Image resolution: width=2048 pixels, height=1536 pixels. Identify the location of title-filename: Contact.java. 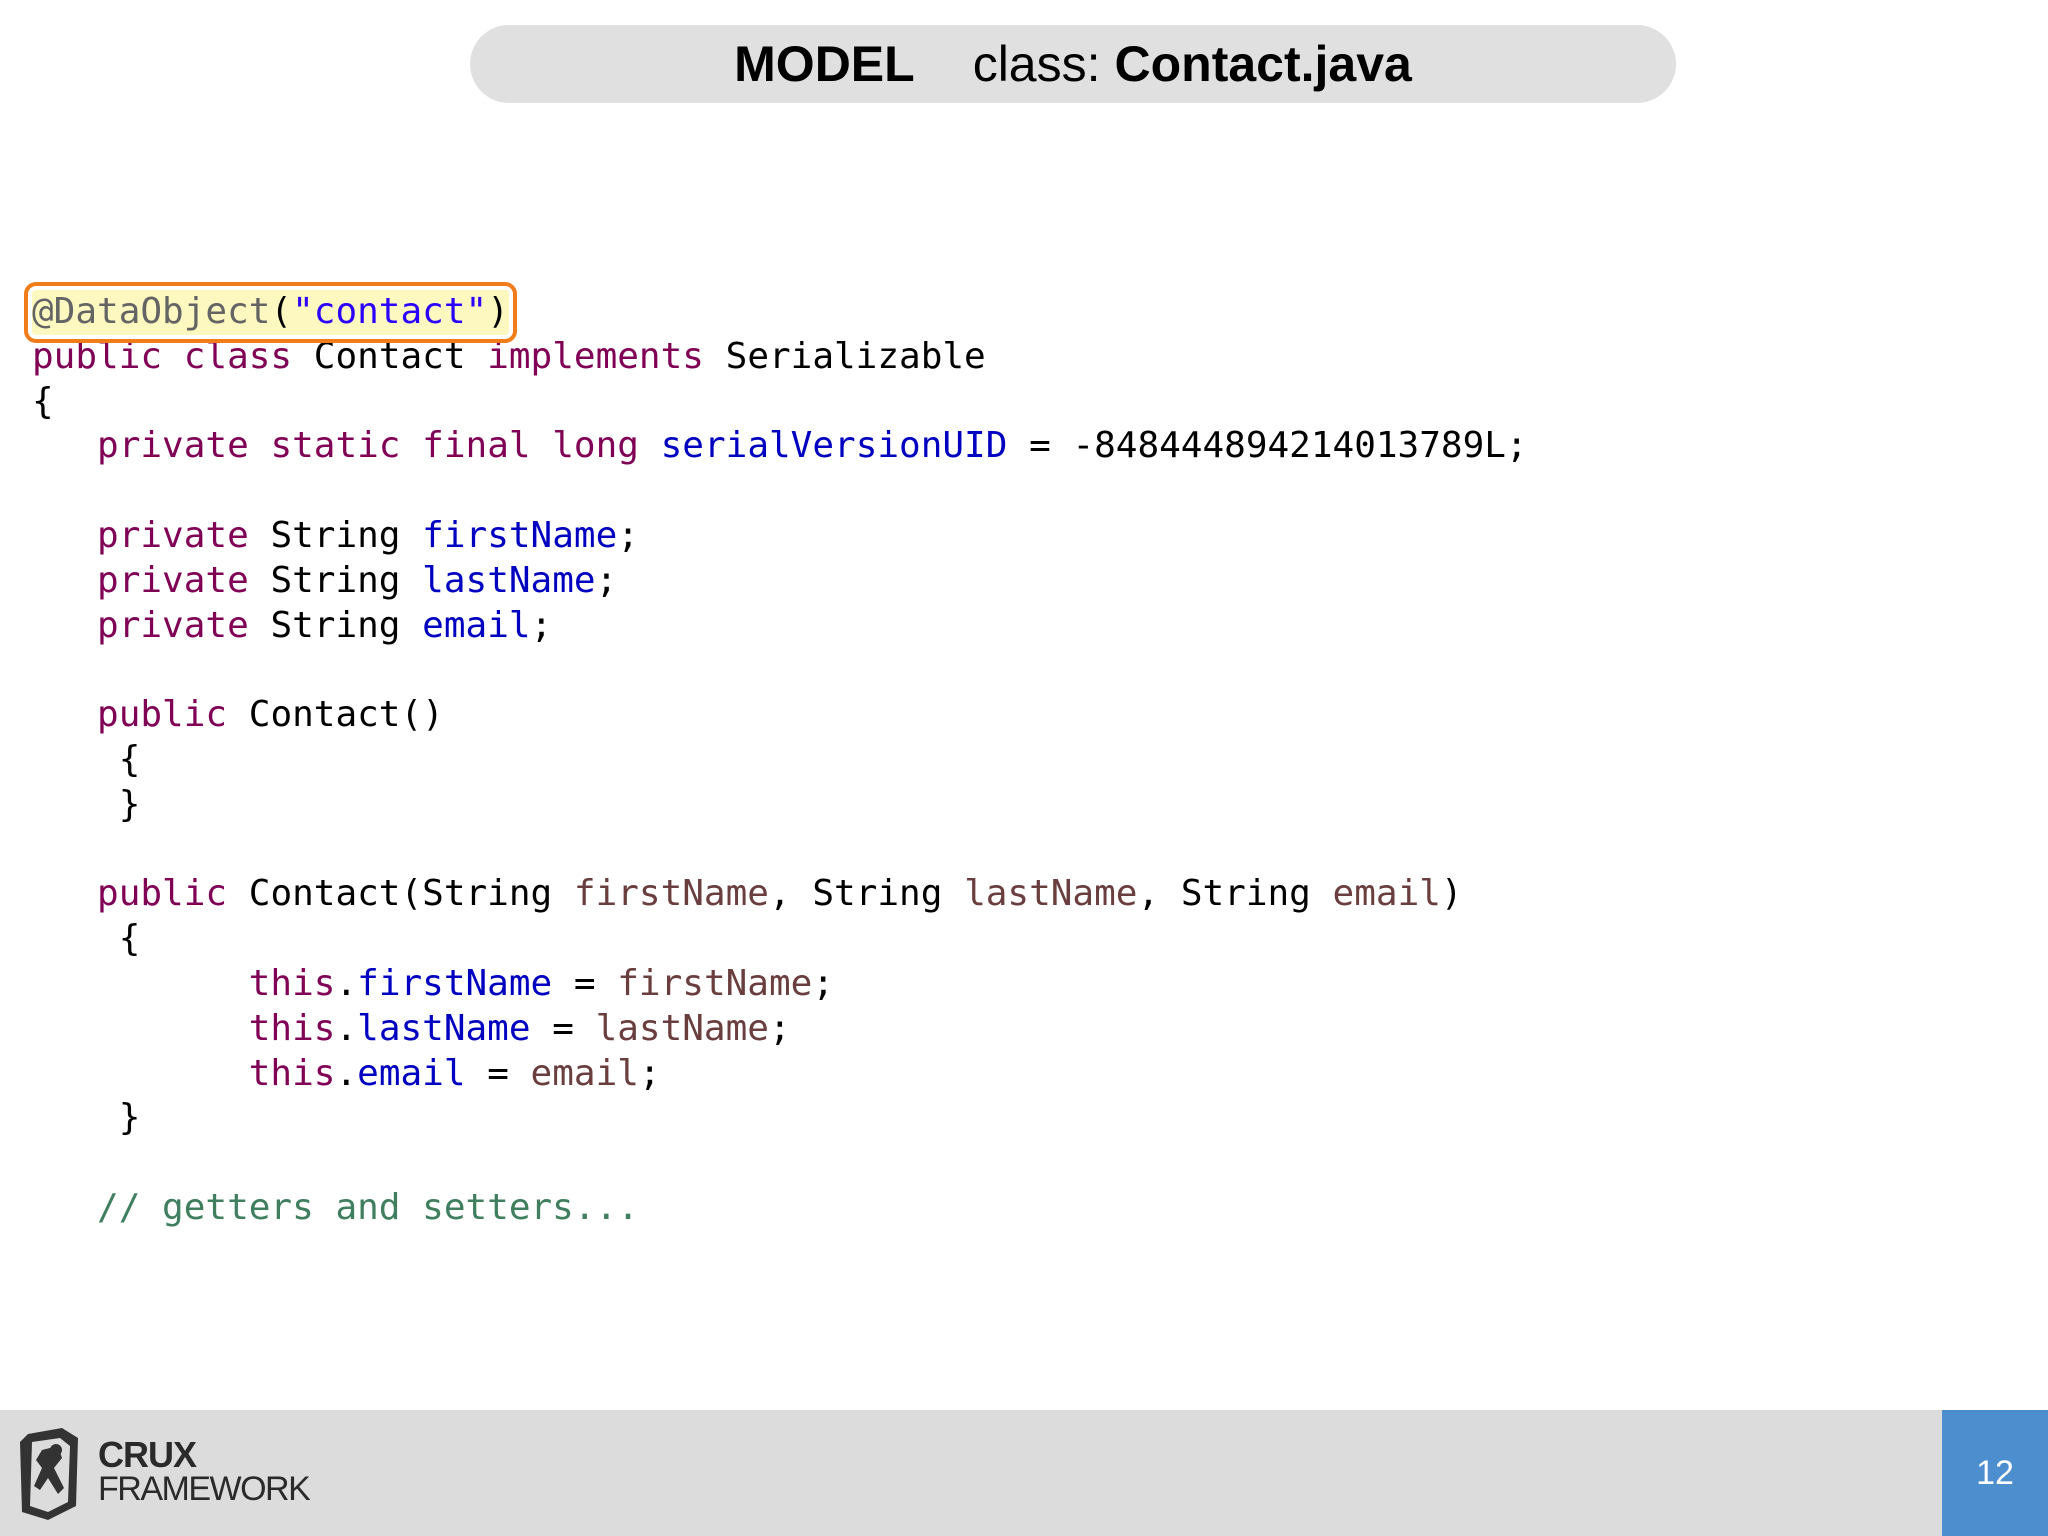
(1263, 64).